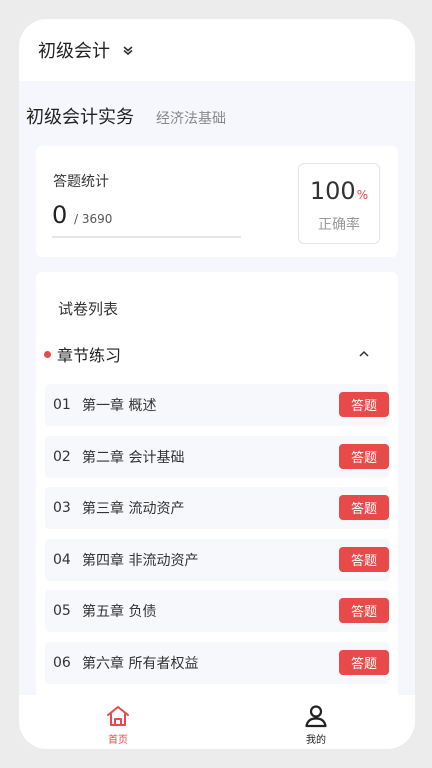  What do you see at coordinates (74, 50) in the screenshot?
I see `subject-selector-label: 初级会计` at bounding box center [74, 50].